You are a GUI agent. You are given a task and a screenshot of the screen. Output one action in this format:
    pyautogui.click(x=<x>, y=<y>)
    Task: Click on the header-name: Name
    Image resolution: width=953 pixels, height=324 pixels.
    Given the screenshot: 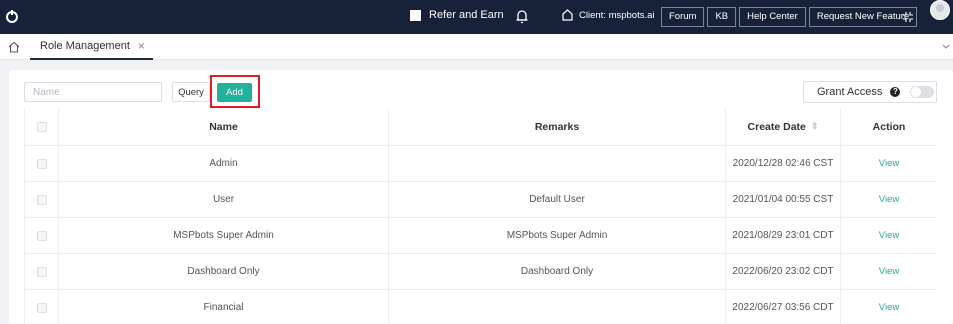 What is the action you would take?
    pyautogui.click(x=224, y=126)
    